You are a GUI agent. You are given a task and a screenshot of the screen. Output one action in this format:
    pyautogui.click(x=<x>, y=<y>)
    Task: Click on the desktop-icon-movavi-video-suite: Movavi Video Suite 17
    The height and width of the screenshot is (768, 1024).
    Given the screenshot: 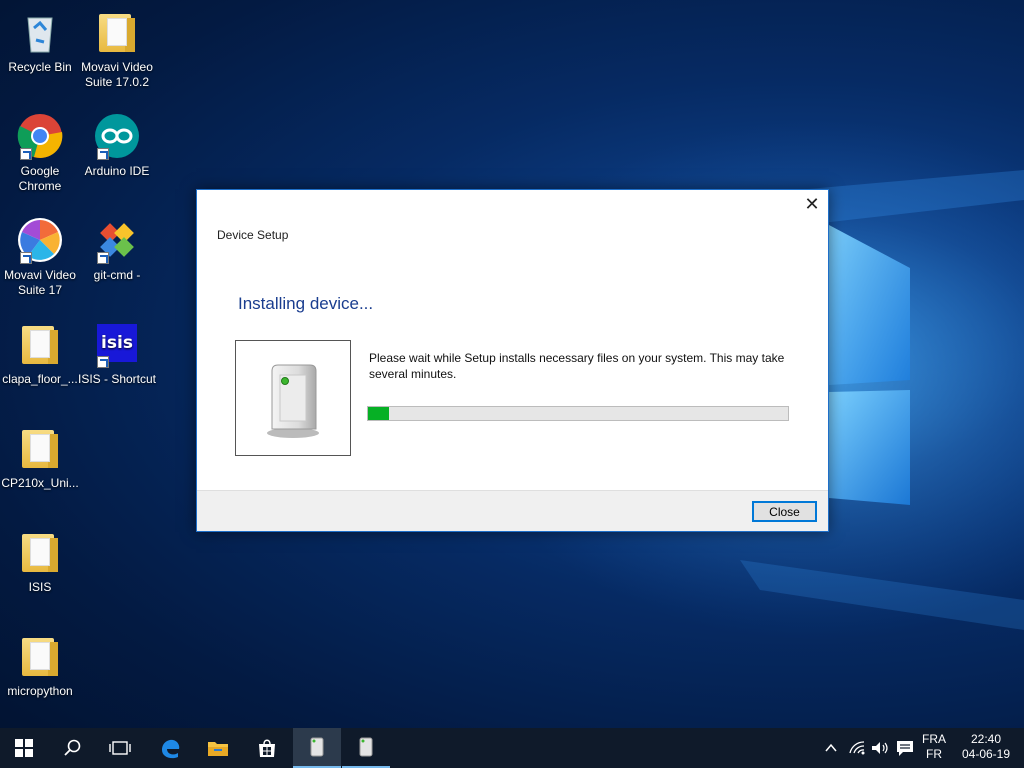 What is the action you would take?
    pyautogui.click(x=40, y=257)
    